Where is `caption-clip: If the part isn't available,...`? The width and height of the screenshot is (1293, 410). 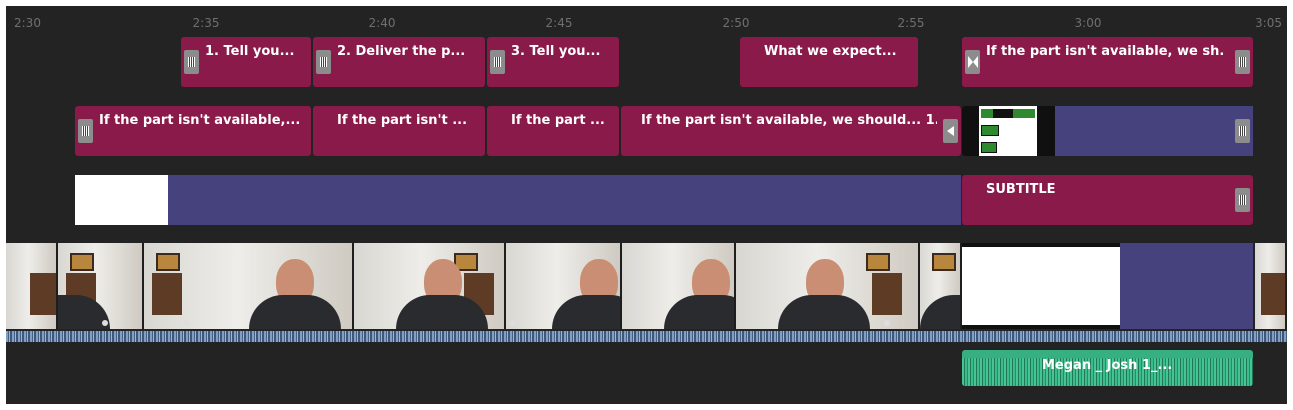 caption-clip: If the part isn't available,... is located at coordinates (193, 131).